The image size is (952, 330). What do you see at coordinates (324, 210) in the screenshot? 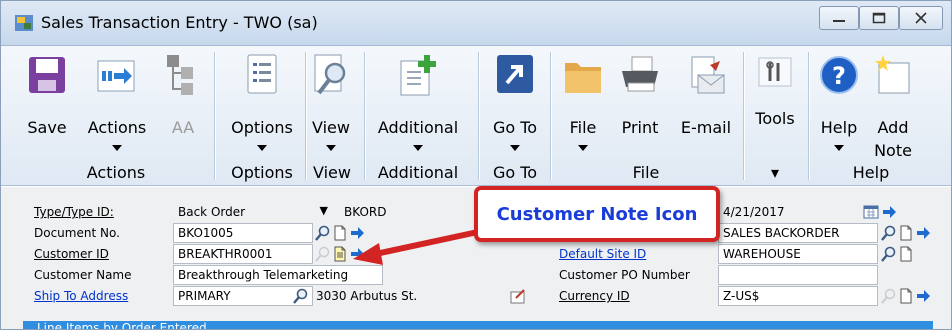
I see `type-dropdown-arrow-icon: ▼` at bounding box center [324, 210].